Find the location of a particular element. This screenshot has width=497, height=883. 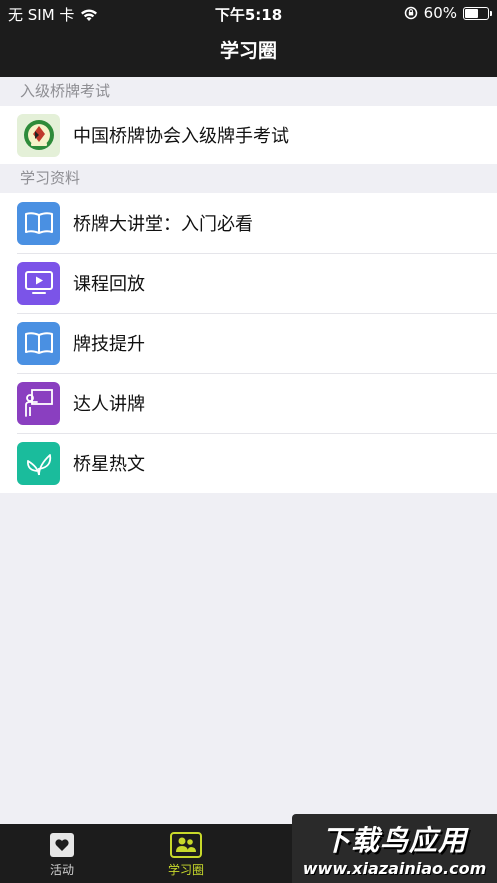

list-item-articles: 桥星热文 is located at coordinates (248, 463).